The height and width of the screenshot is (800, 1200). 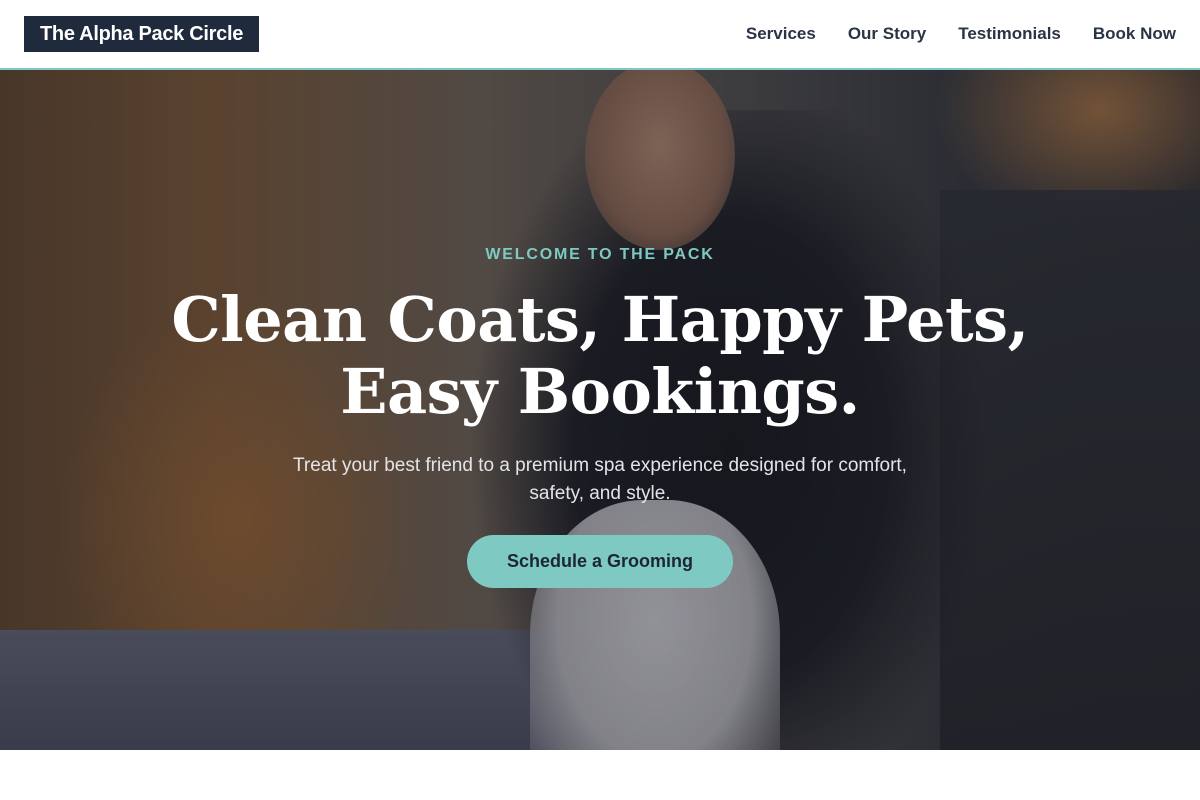 I want to click on brand-name: The Alpha Pack Circle, so click(x=142, y=33).